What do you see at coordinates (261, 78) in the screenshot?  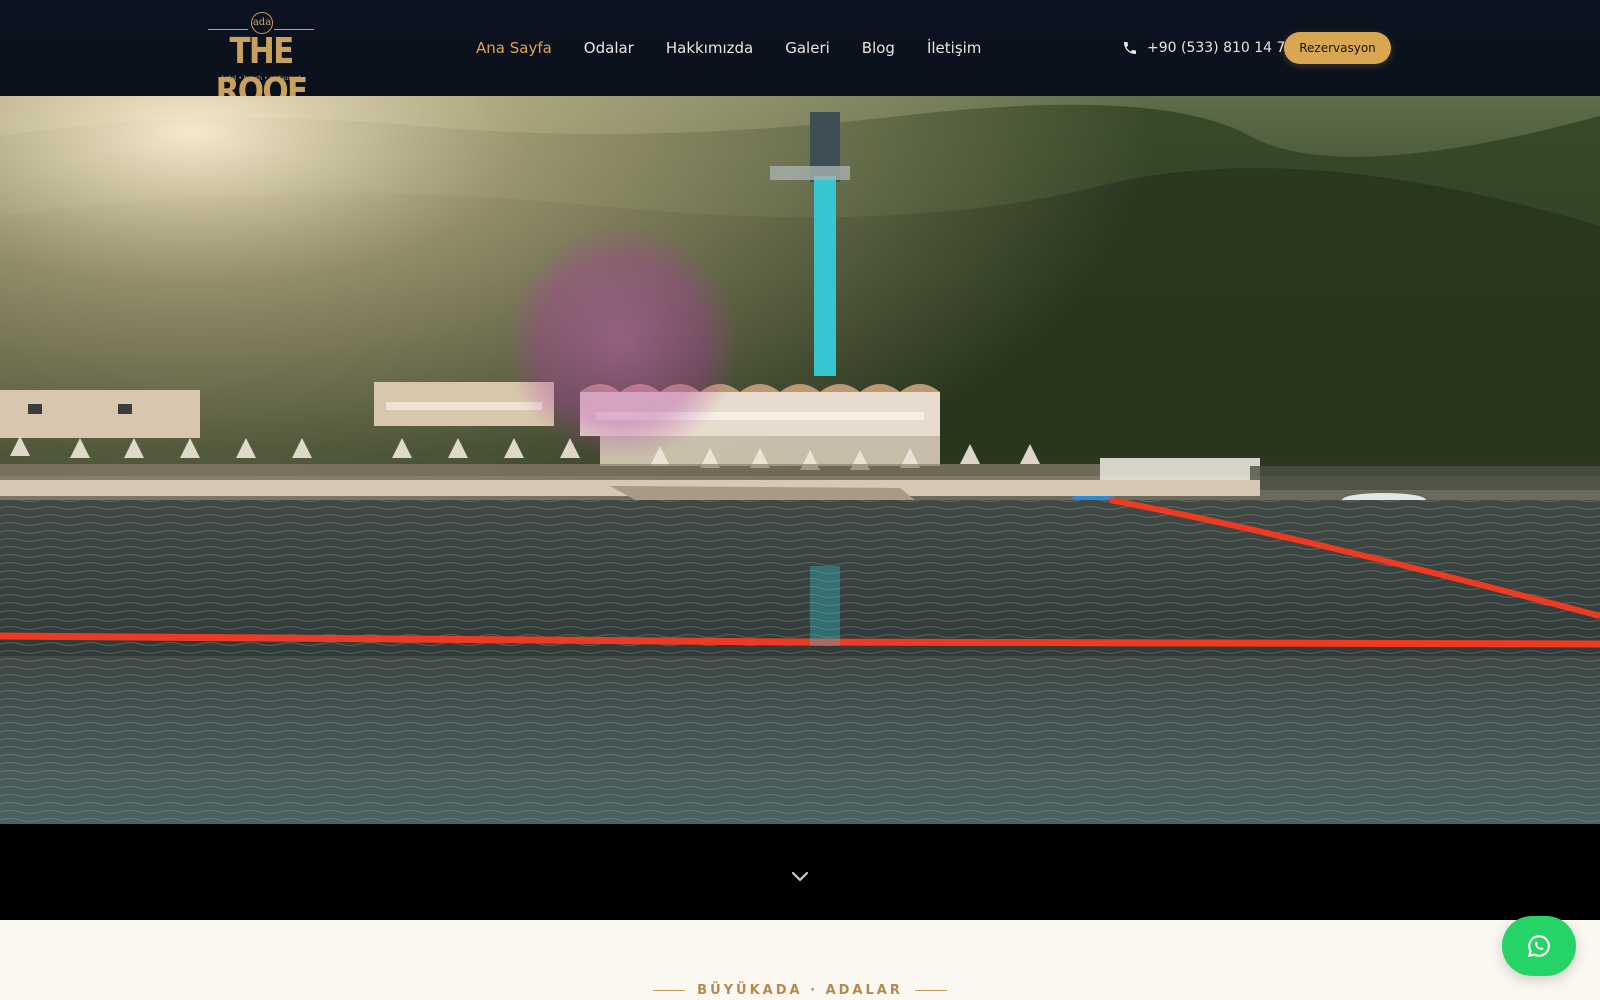 I see `logo-tagline: hotel • beach • restaurant` at bounding box center [261, 78].